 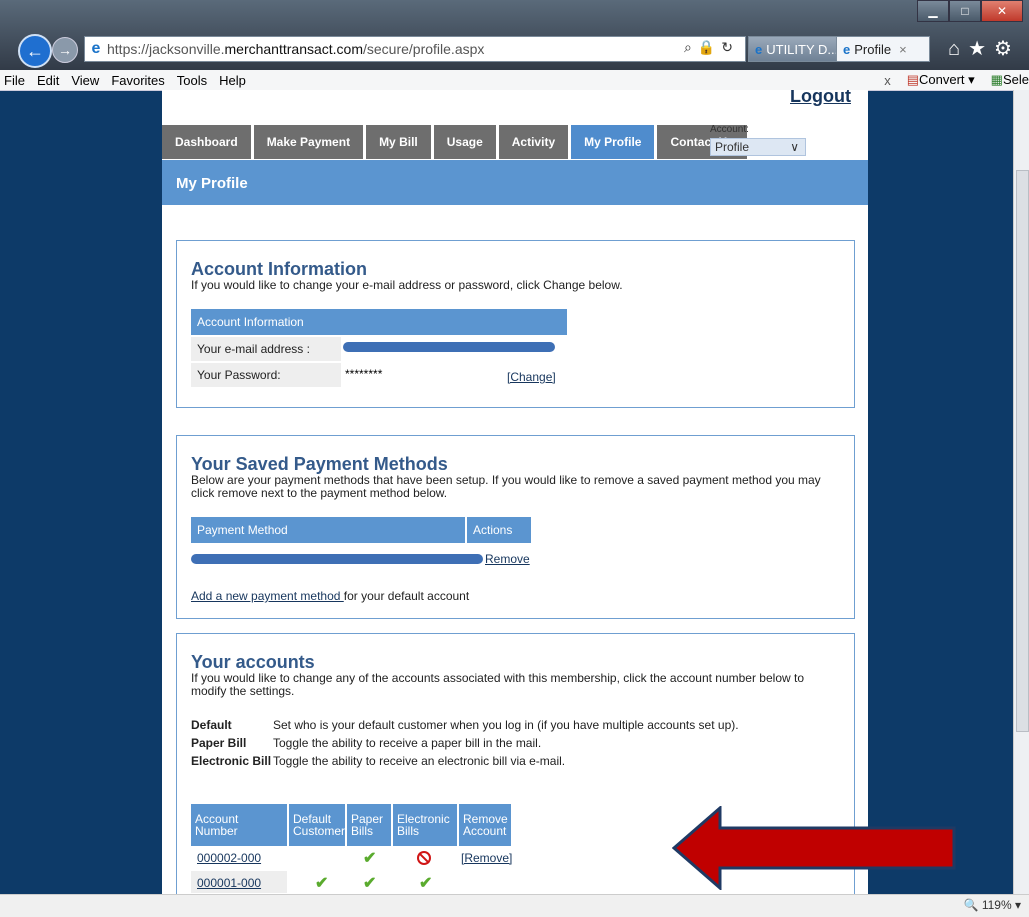 What do you see at coordinates (425, 825) in the screenshot?
I see `column-electronic-bills: Electronic Bills` at bounding box center [425, 825].